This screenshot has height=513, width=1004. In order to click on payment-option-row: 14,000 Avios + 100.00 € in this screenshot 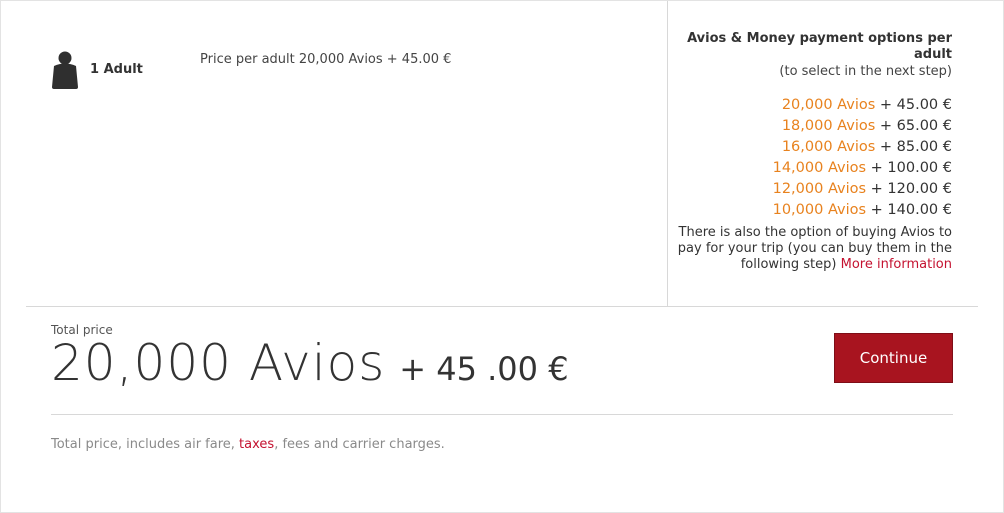, I will do `click(812, 168)`.